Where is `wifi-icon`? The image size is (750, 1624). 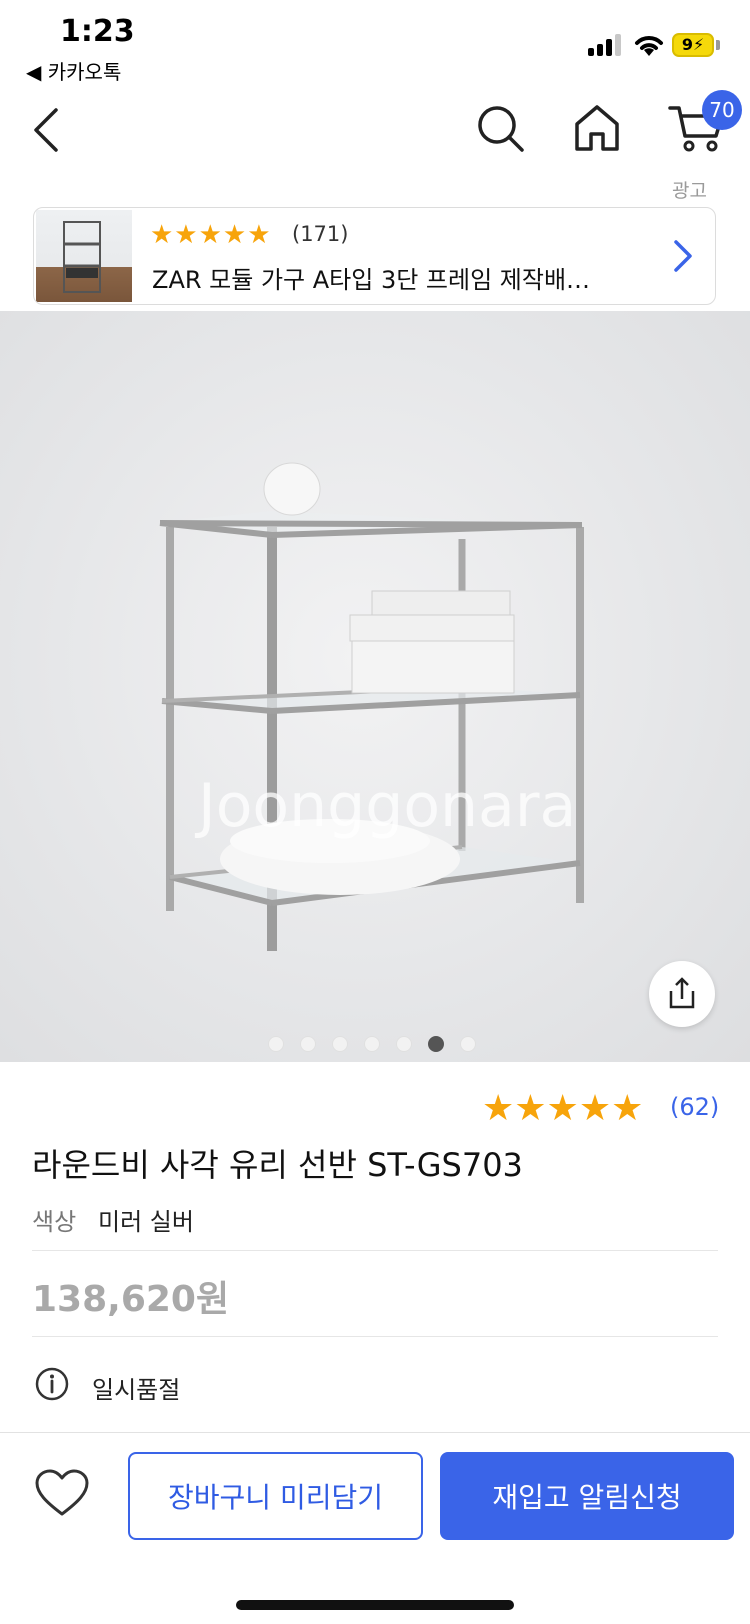 wifi-icon is located at coordinates (649, 46).